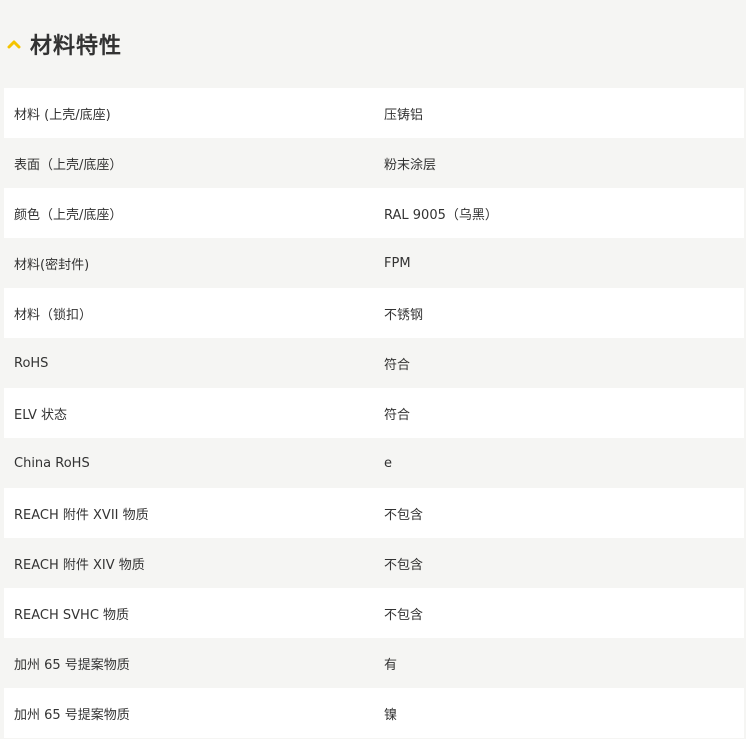 The width and height of the screenshot is (746, 739). I want to click on property-value: 不锈钢, so click(404, 315).